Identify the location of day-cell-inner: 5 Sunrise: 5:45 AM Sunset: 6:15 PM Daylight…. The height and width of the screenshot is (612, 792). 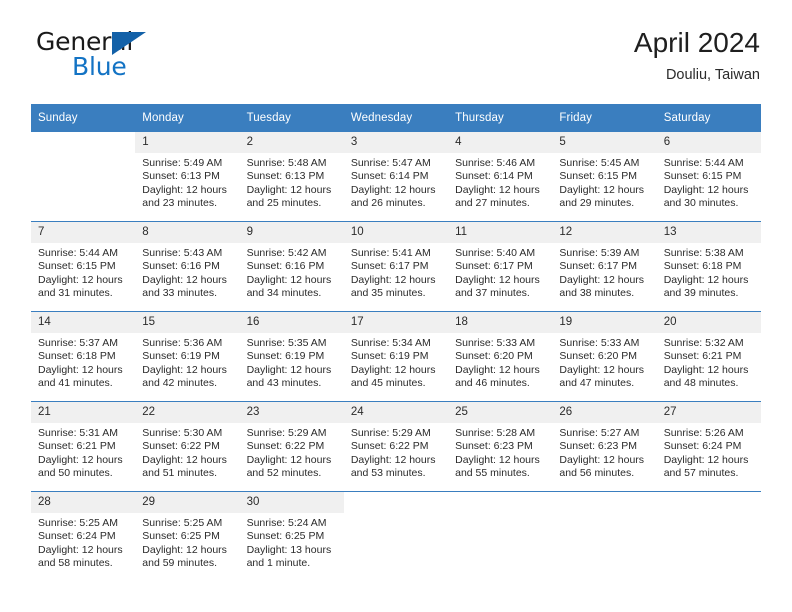
(604, 176).